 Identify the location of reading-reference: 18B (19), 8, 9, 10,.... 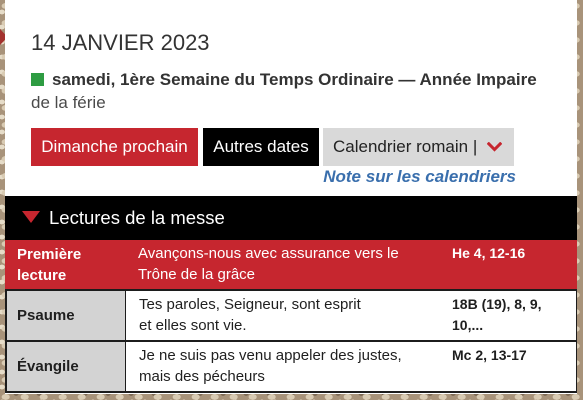
(508, 315).